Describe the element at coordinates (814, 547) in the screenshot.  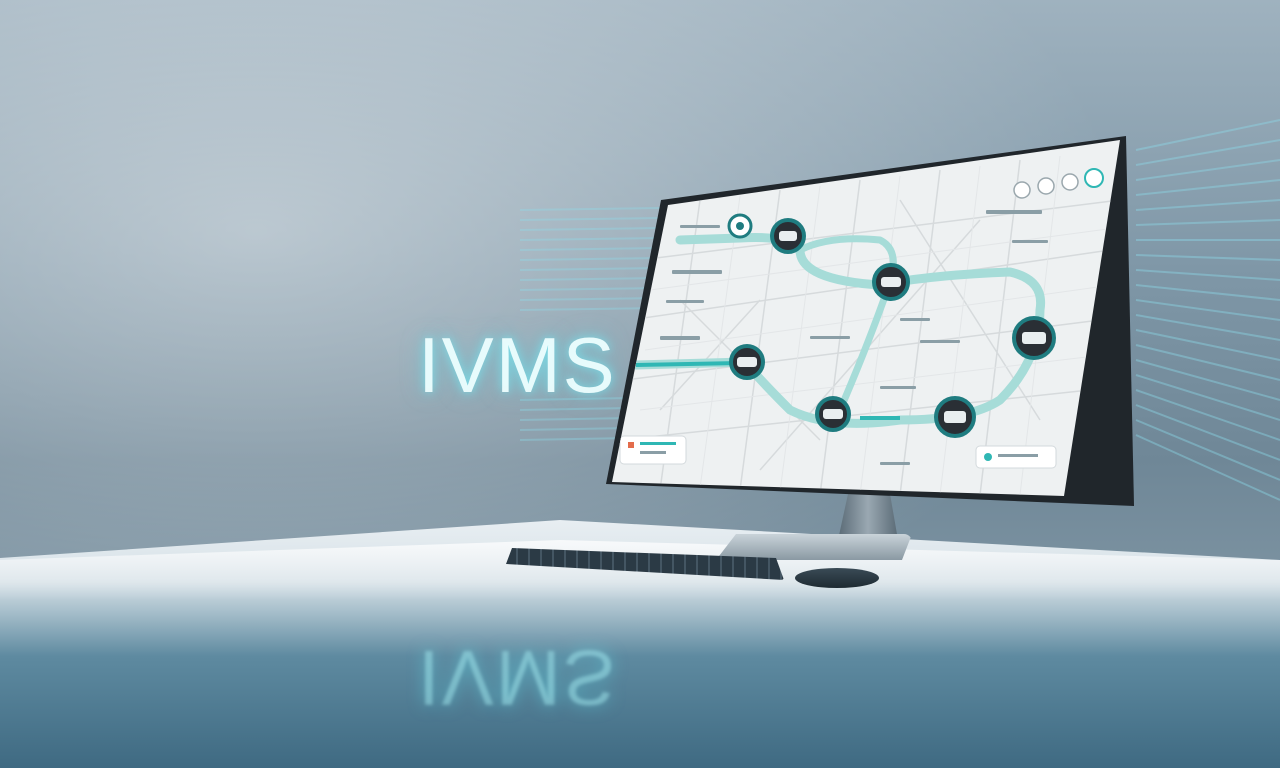
I see `monitor-stand-base` at that location.